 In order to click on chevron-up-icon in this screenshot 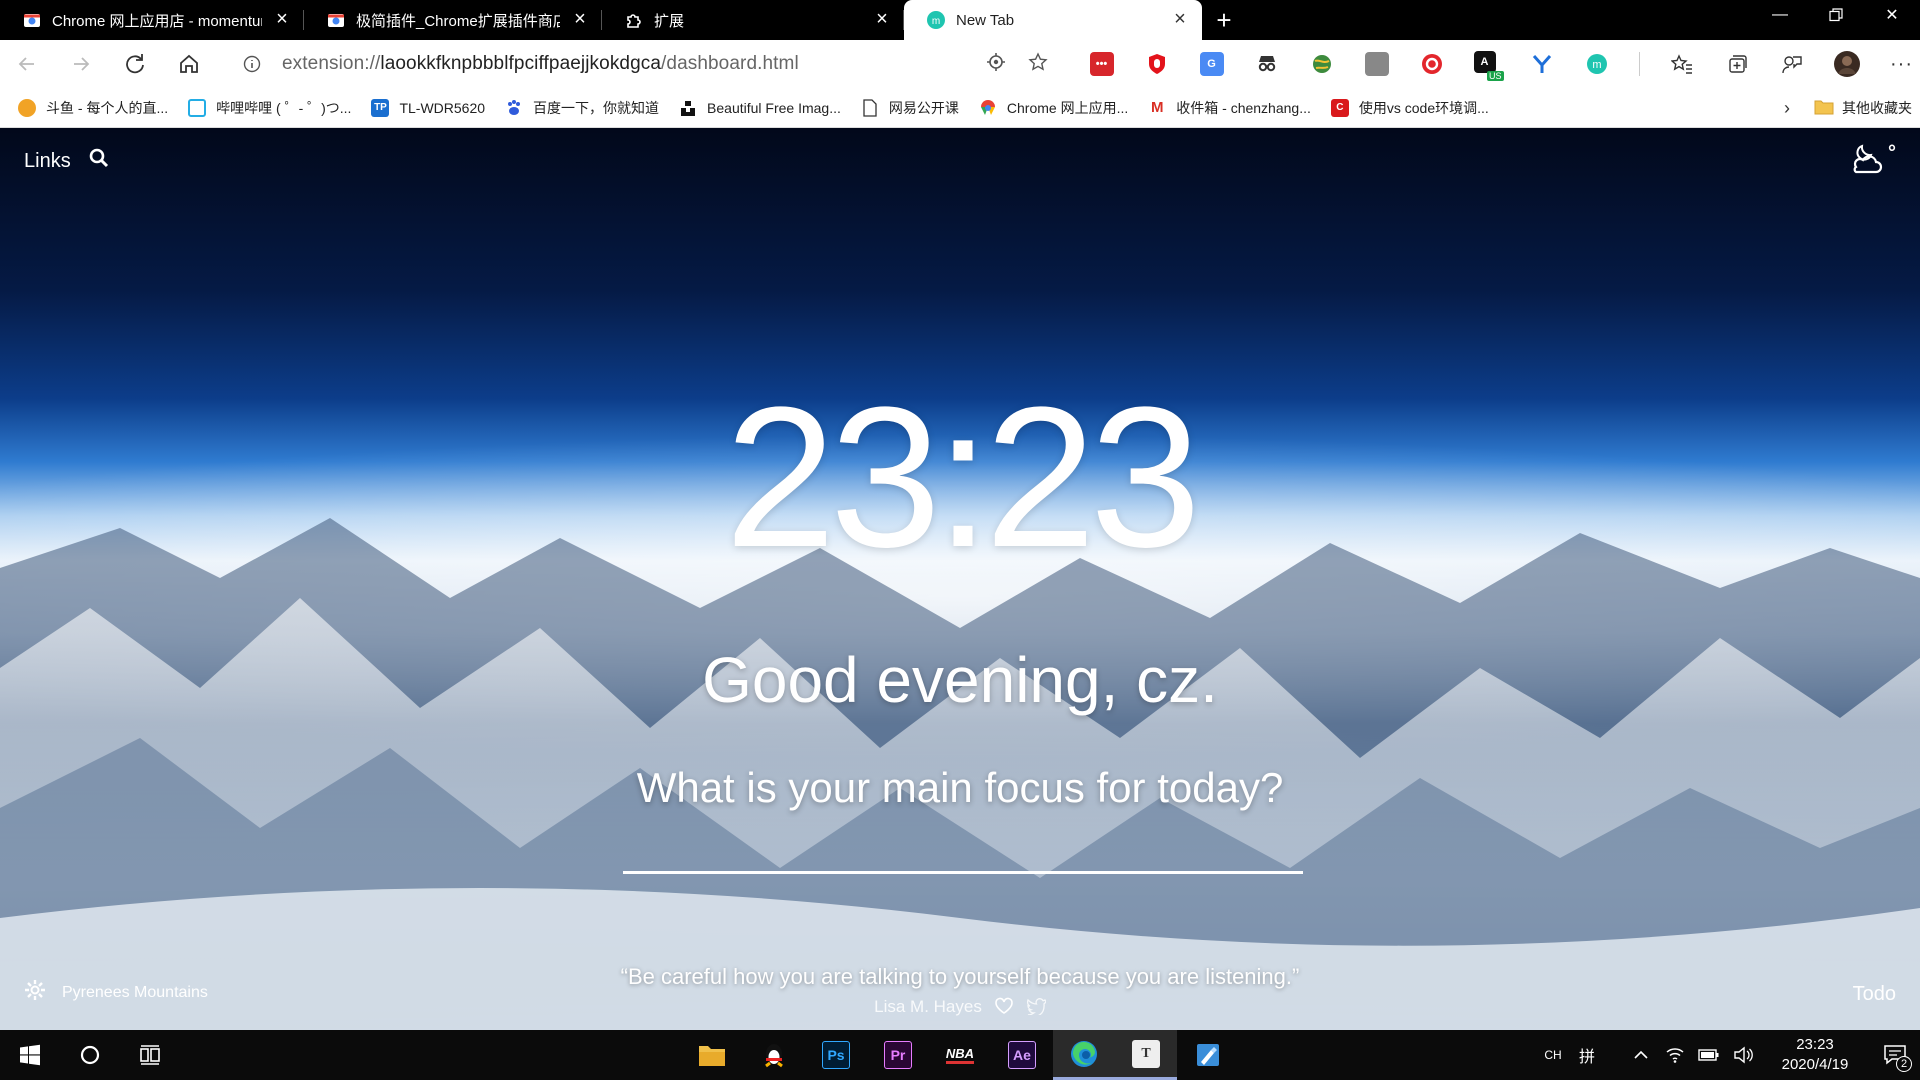, I will do `click(1641, 1055)`.